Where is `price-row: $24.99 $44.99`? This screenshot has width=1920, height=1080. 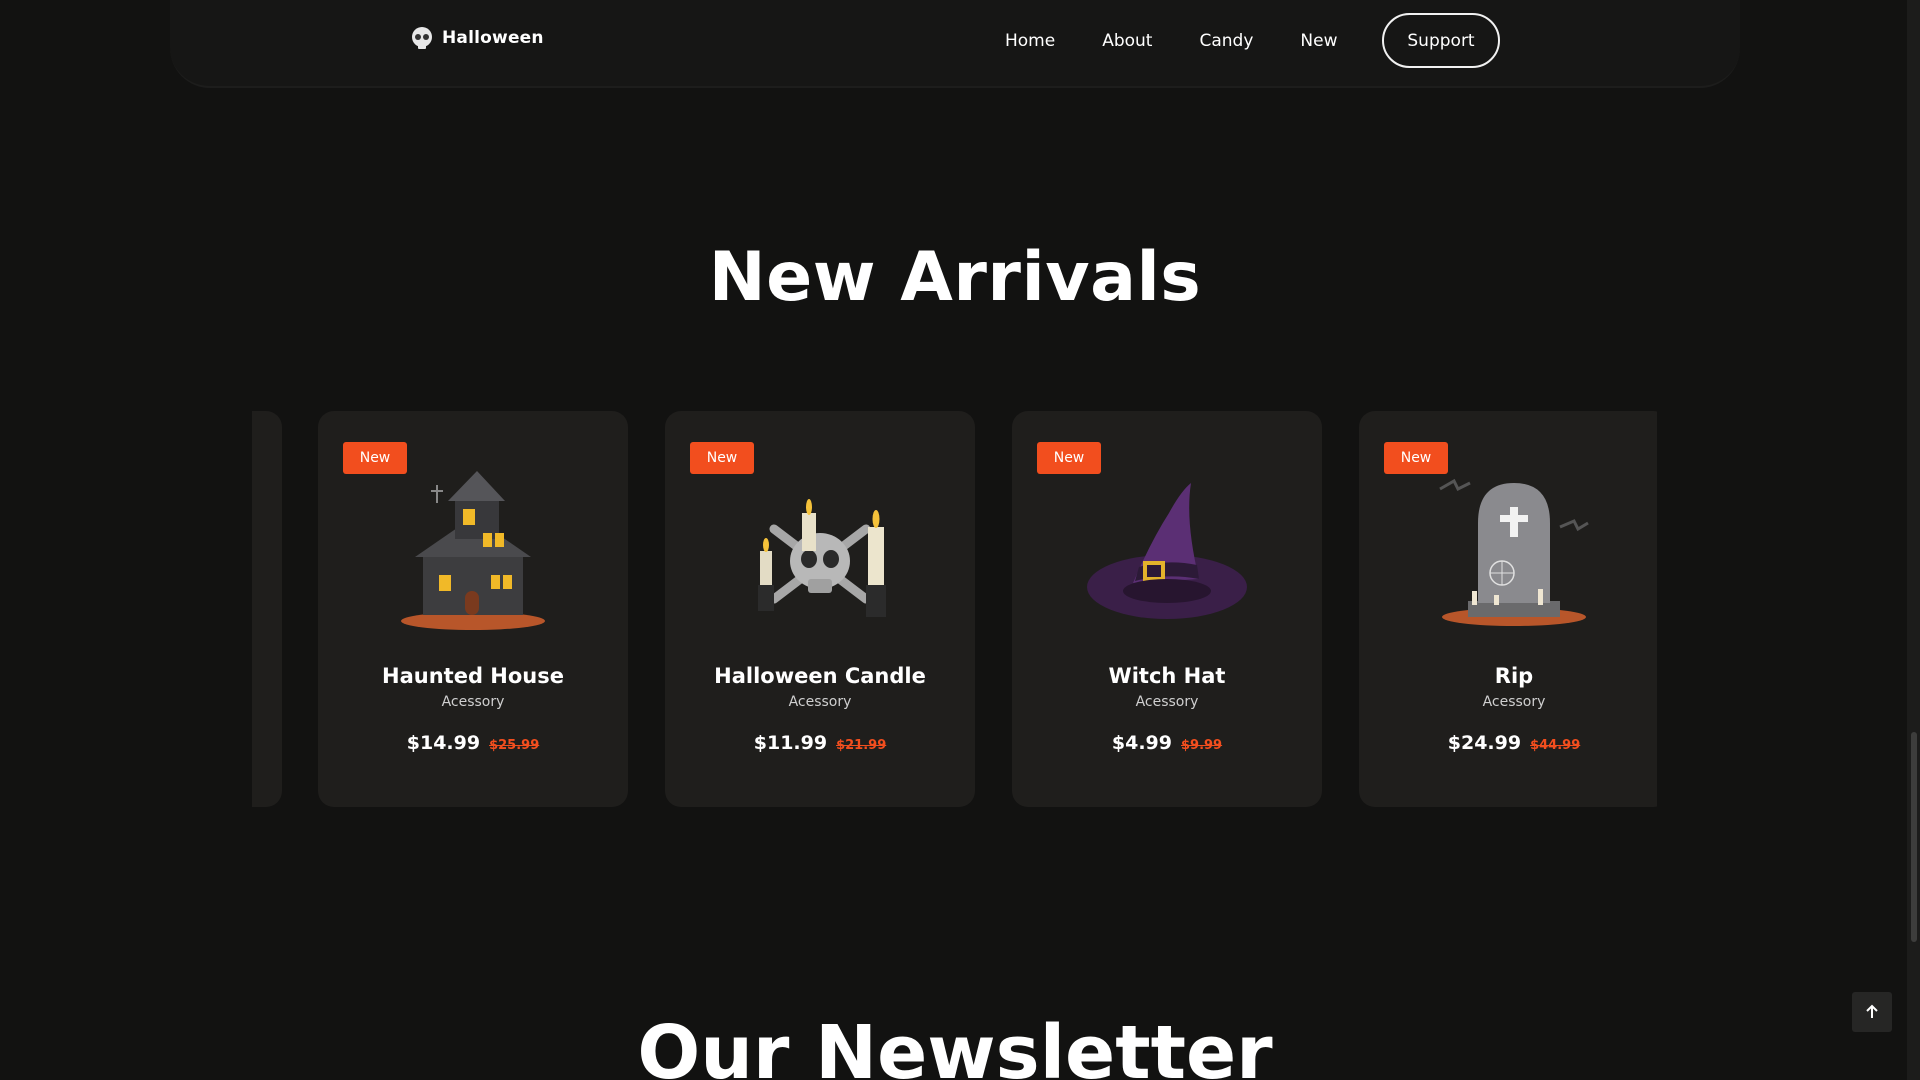 price-row: $24.99 $44.99 is located at coordinates (1508, 743).